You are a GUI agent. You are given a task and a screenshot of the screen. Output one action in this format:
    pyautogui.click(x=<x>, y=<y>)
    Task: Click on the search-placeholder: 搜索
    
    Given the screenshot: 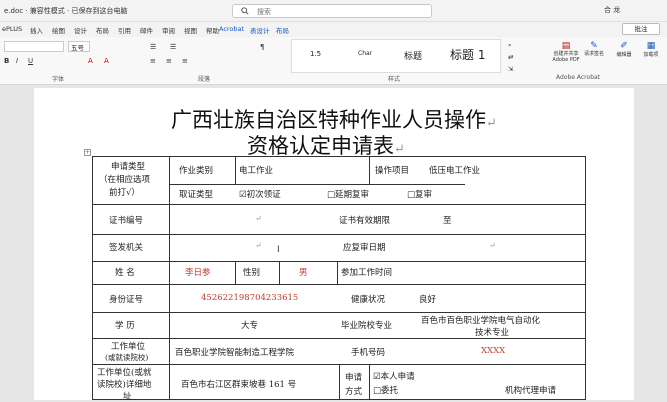 What is the action you would take?
    pyautogui.click(x=264, y=12)
    